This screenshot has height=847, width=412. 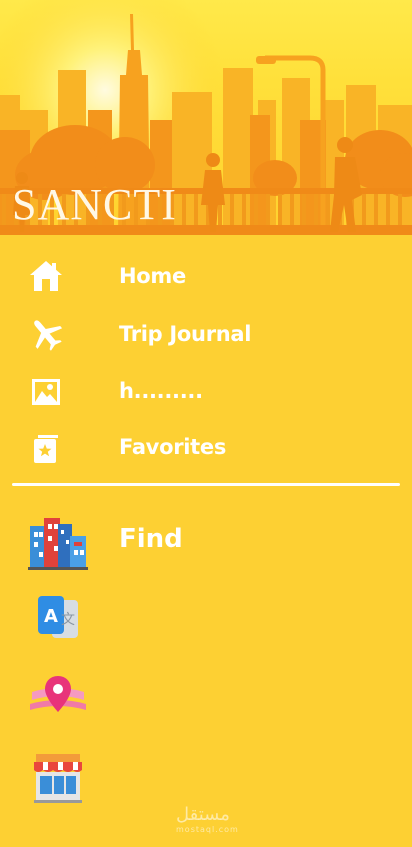 I want to click on translate-icon: A 文, so click(x=58, y=617).